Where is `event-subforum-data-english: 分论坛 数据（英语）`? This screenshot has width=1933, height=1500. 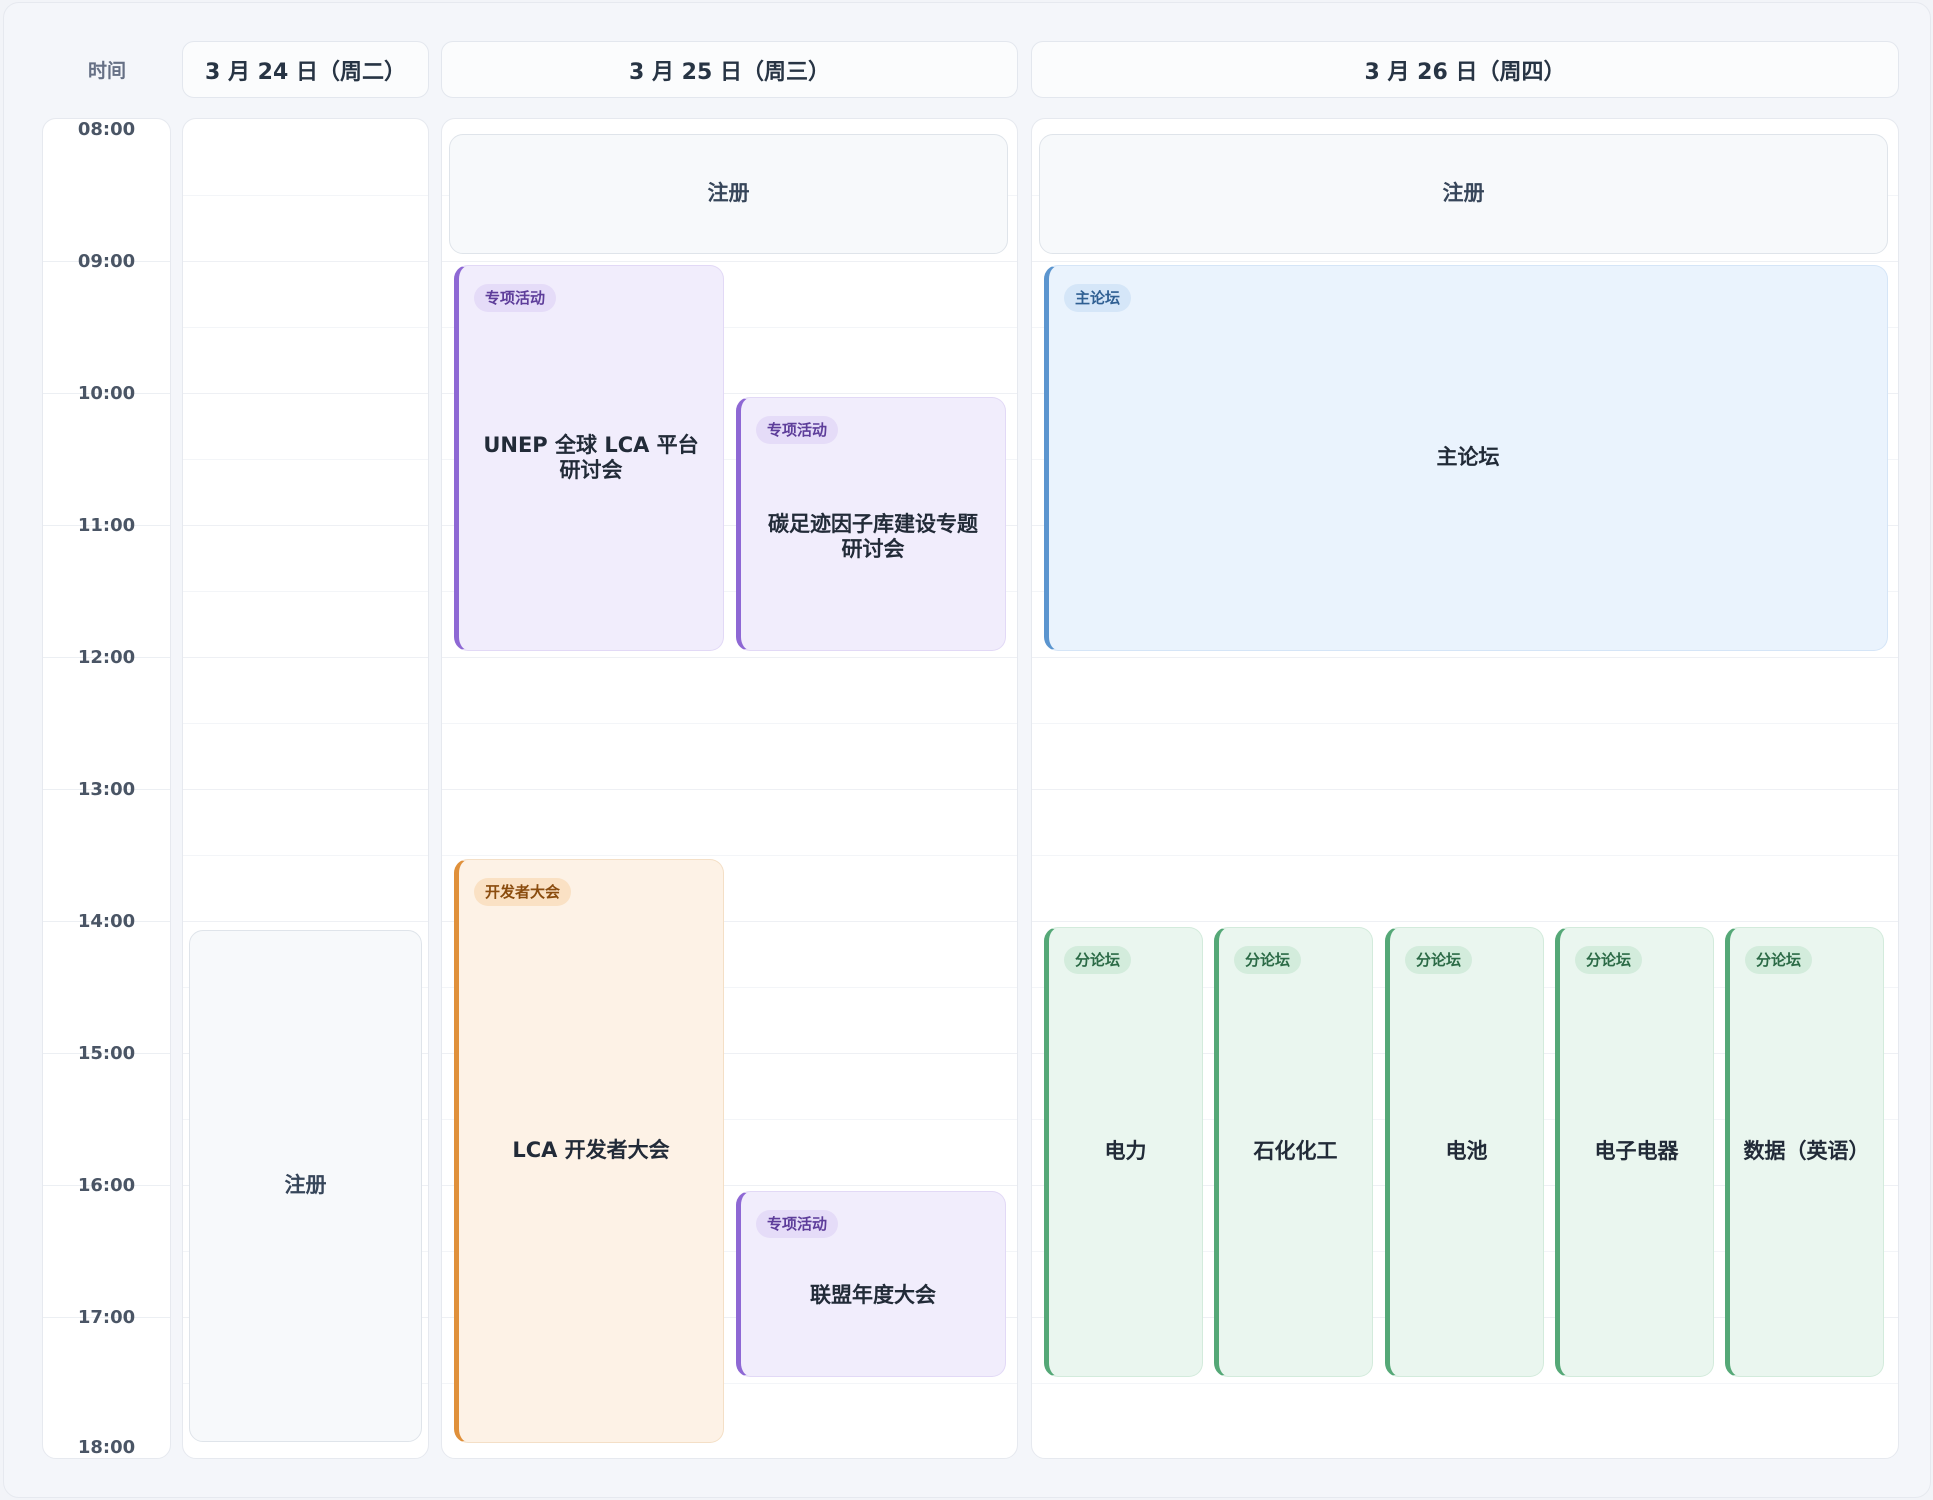
event-subforum-data-english: 分论坛 数据（英语） is located at coordinates (1804, 1152).